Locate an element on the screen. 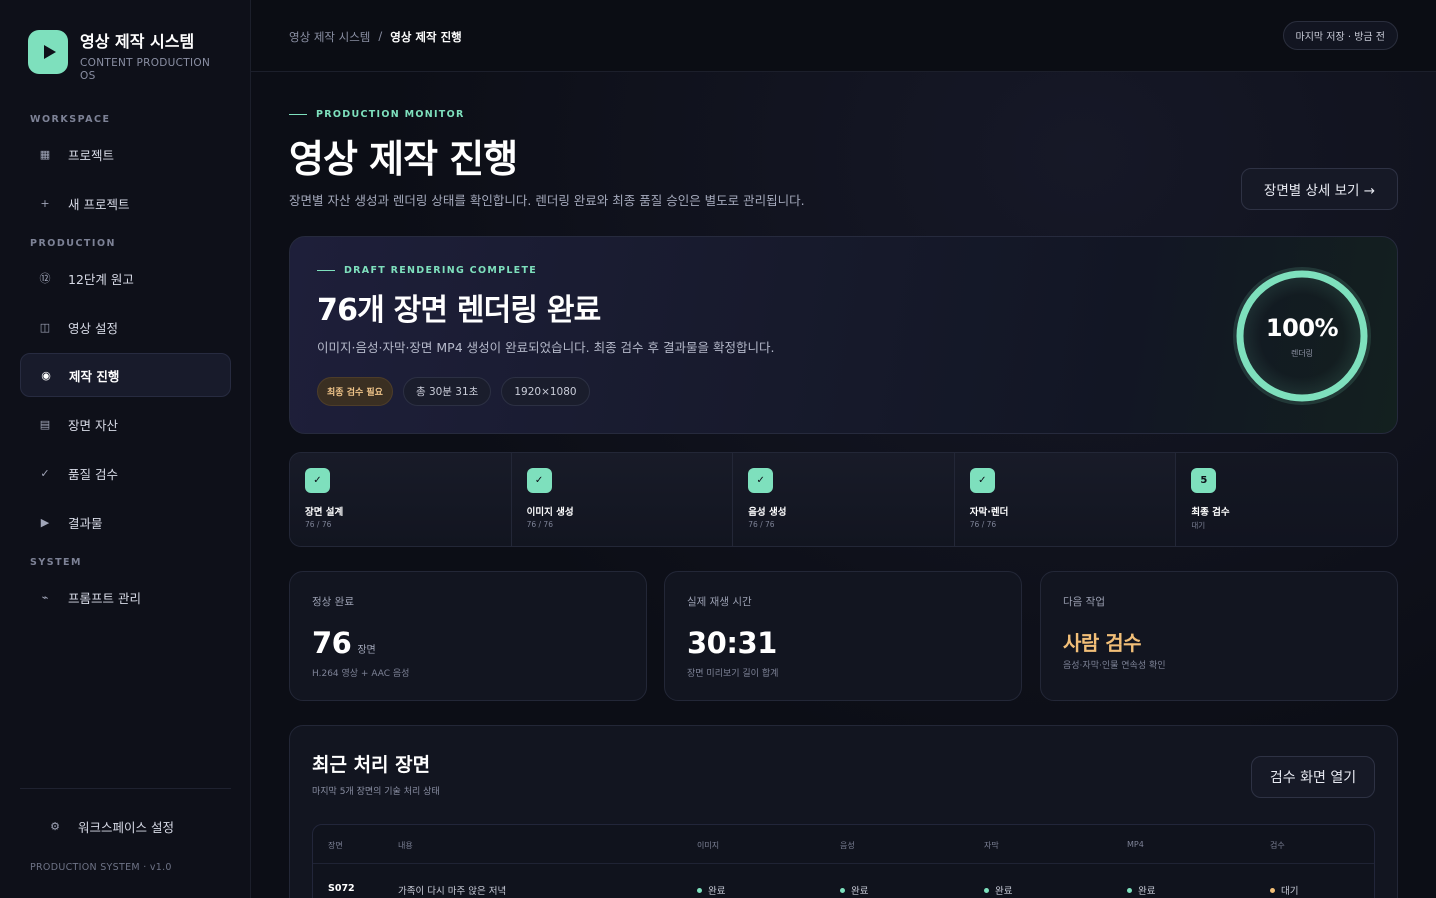 The height and width of the screenshot is (898, 1436). sidebar-item-label: 프롬프트 관리 is located at coordinates (104, 598).